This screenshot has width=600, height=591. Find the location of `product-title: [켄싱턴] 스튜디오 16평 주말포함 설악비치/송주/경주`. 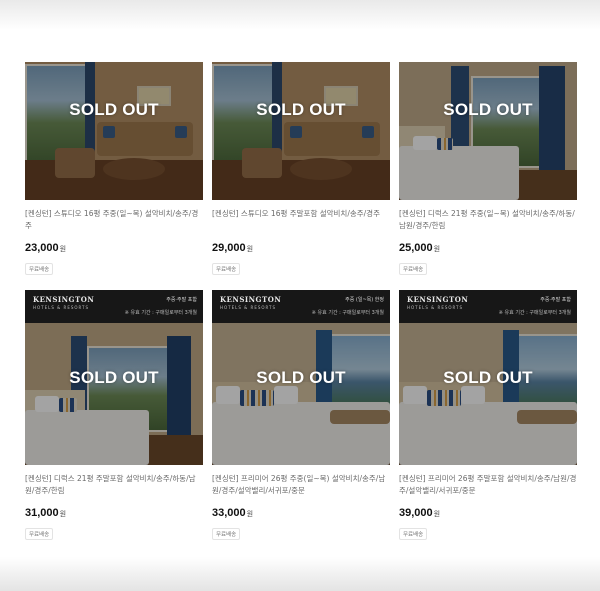

product-title: [켄싱턴] 스튜디오 16평 주말포함 설악비치/송주/경주 is located at coordinates (301, 220).